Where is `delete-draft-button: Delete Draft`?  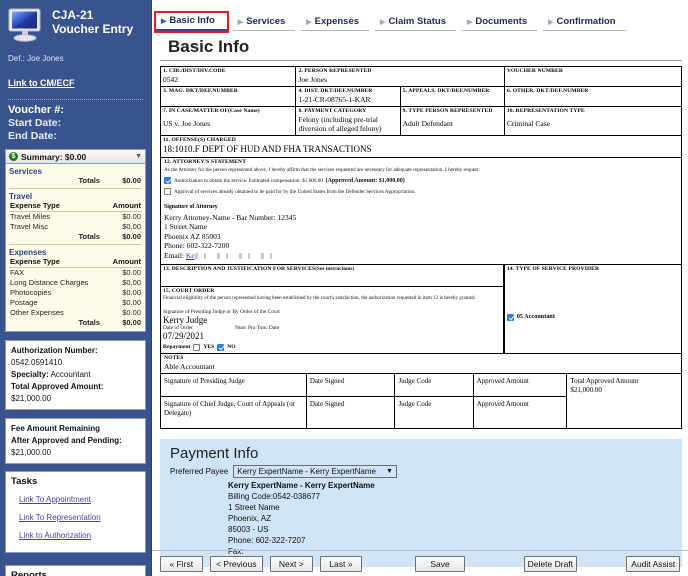
delete-draft-button: Delete Draft is located at coordinates (550, 564).